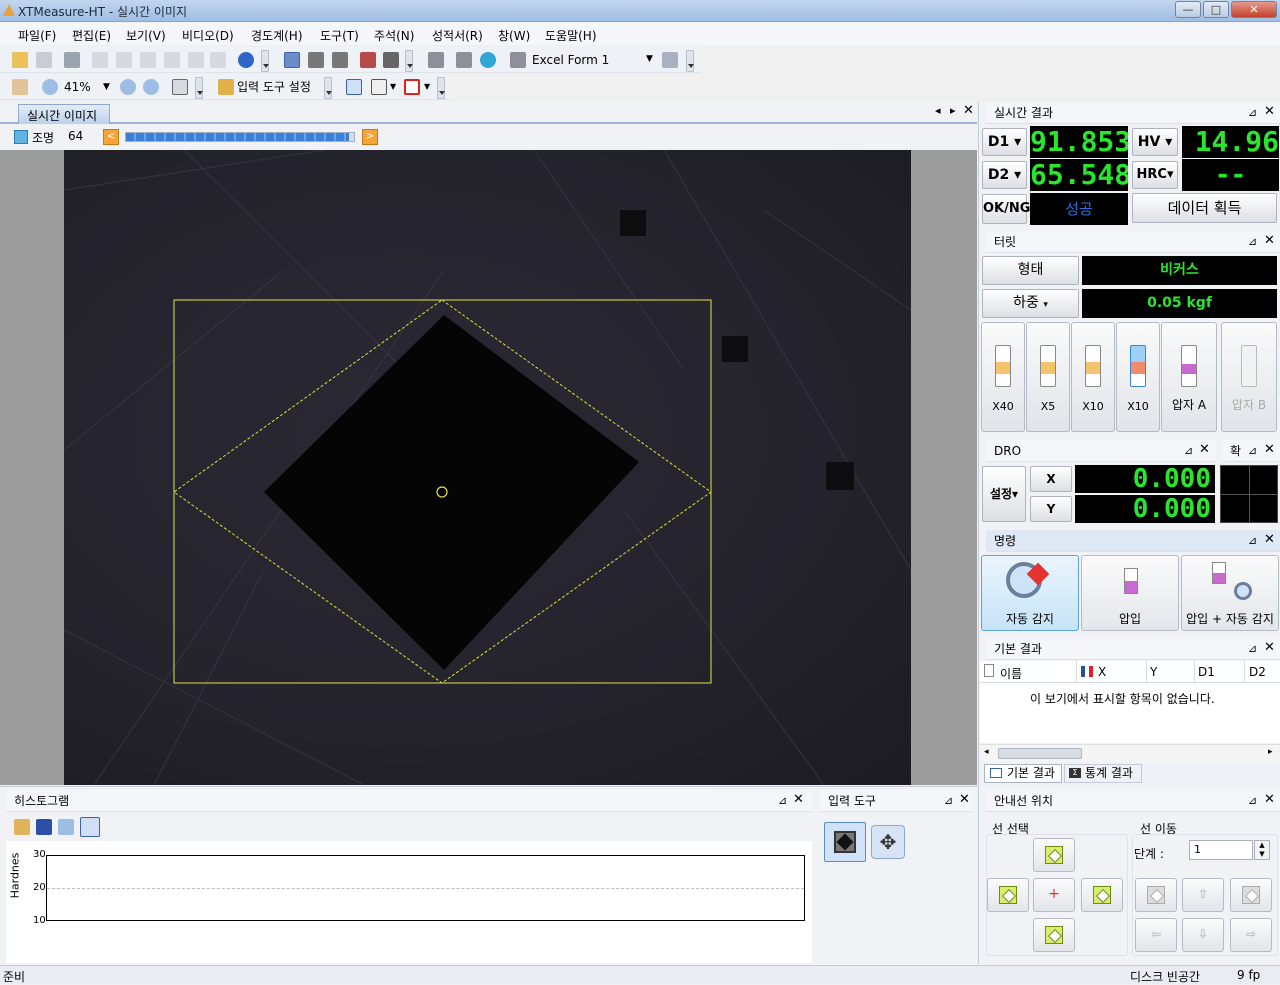 Image resolution: width=1280 pixels, height=985 pixels. I want to click on column-y: Y, so click(1153, 672).